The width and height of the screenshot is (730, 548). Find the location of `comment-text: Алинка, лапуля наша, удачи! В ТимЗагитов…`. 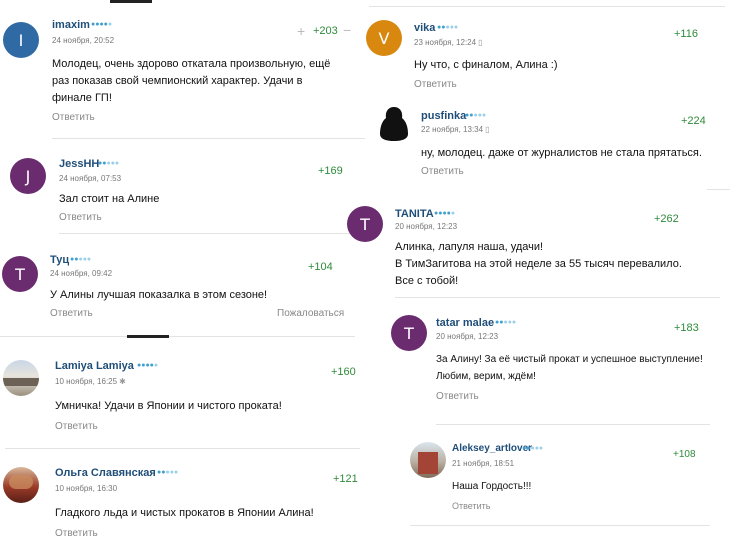

comment-text: Алинка, лапуля наша, удачи! В ТимЗагитов… is located at coordinates (538, 264).